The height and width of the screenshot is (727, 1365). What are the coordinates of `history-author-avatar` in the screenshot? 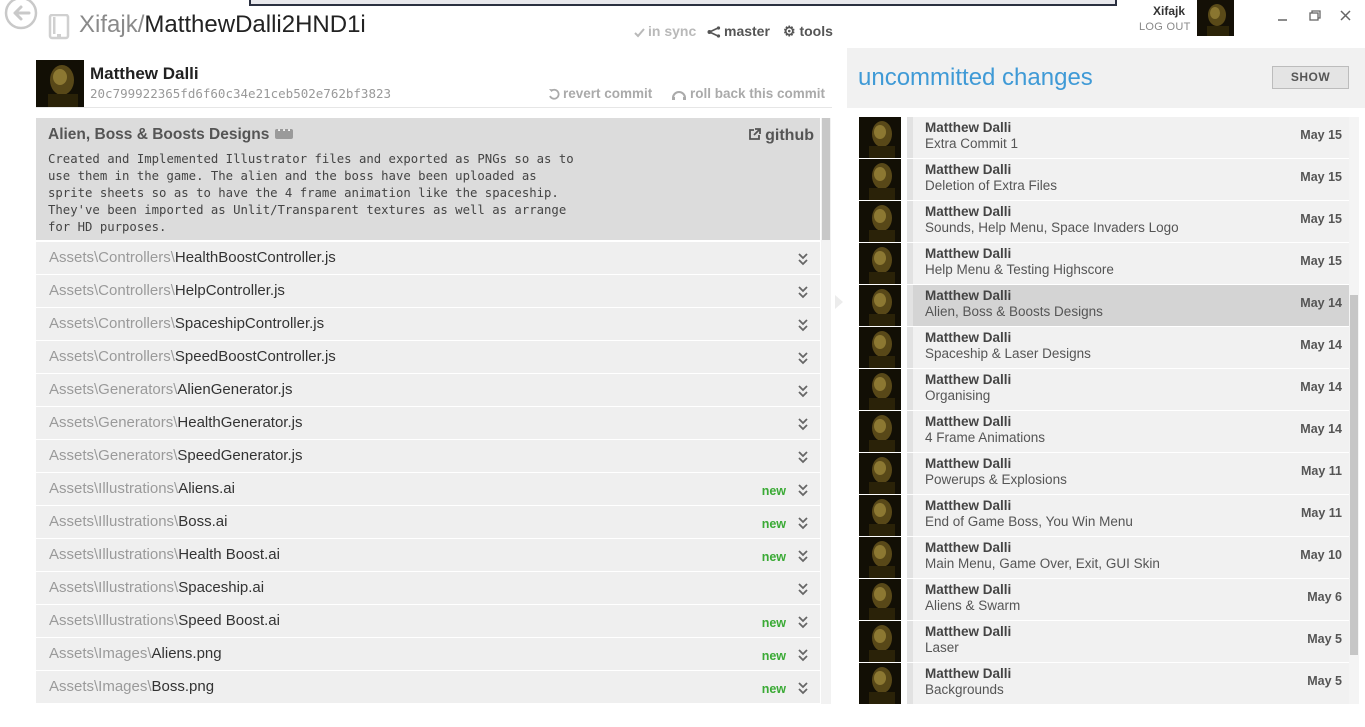 It's located at (880, 263).